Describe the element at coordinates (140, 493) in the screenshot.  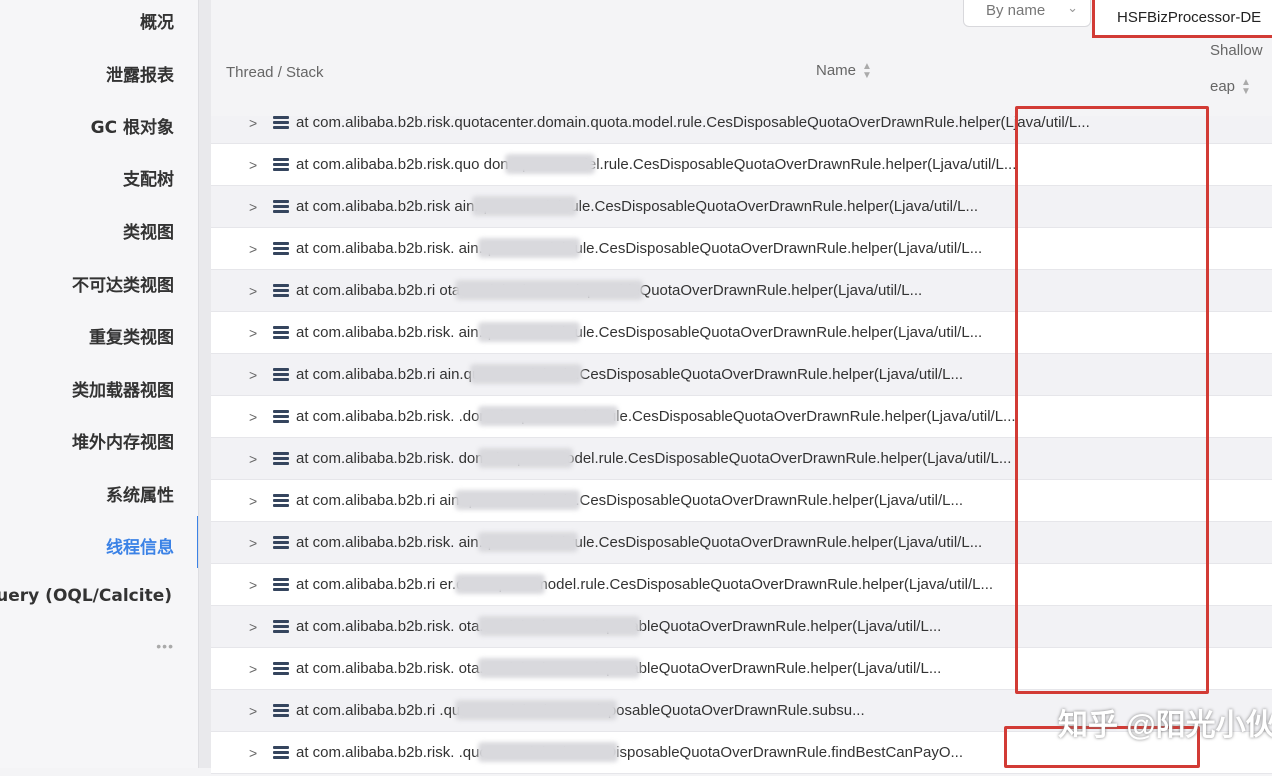
I see `sidebar-item-system-properties: 系统属性` at that location.